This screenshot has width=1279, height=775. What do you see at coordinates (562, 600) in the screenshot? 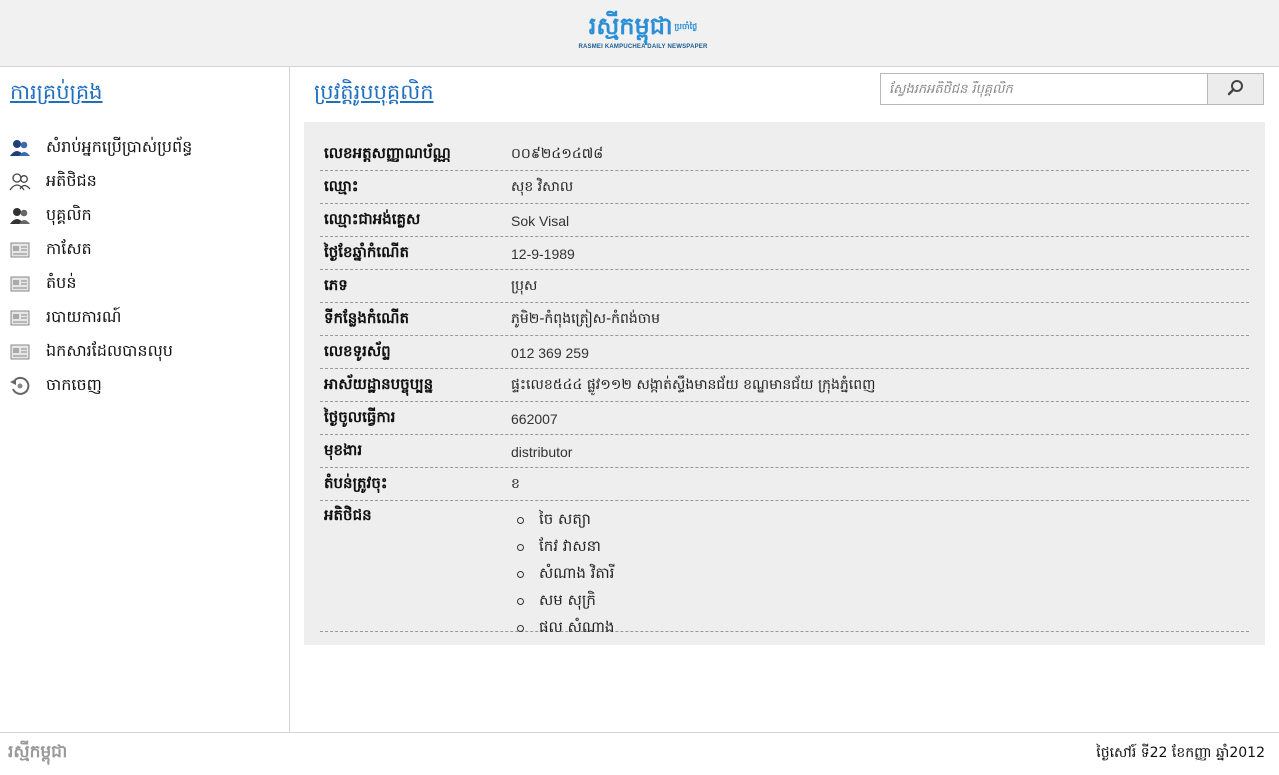
I see `list-item: សម សុក្រិ` at bounding box center [562, 600].